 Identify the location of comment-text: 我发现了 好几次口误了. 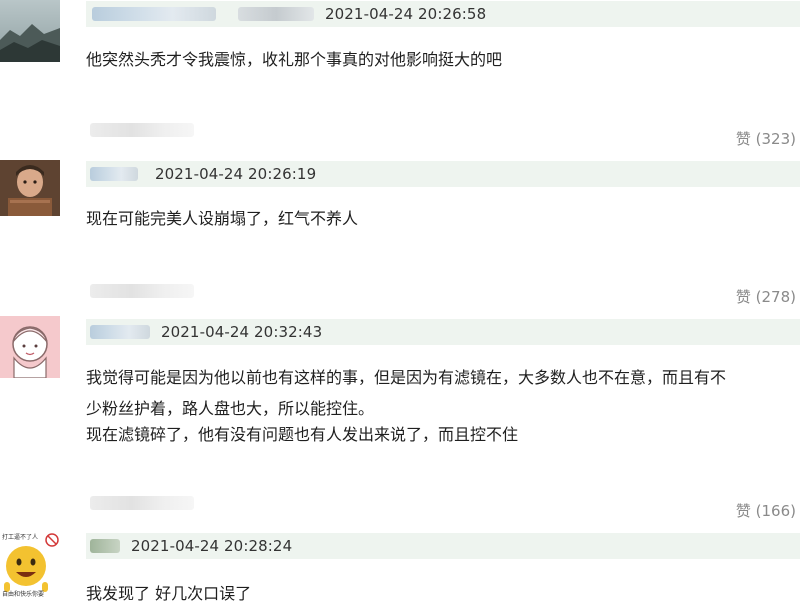
(169, 593).